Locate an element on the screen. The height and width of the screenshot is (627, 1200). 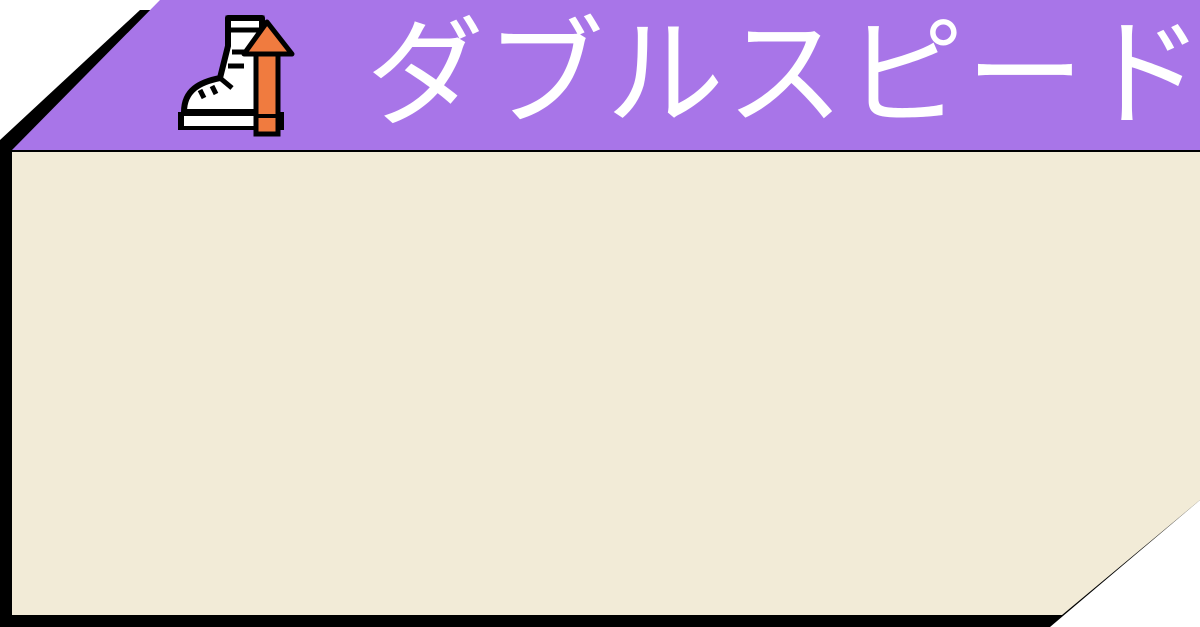
speed-boot-arrow-icon is located at coordinates (236, 76).